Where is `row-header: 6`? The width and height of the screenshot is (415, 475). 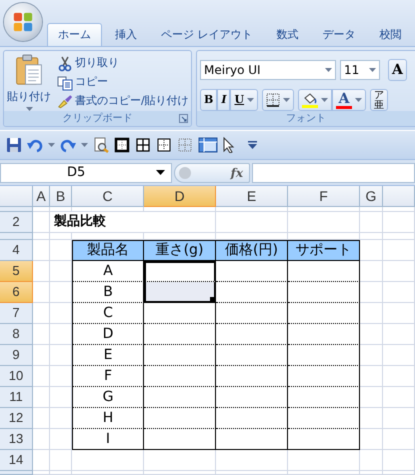 row-header: 6 is located at coordinates (16, 292).